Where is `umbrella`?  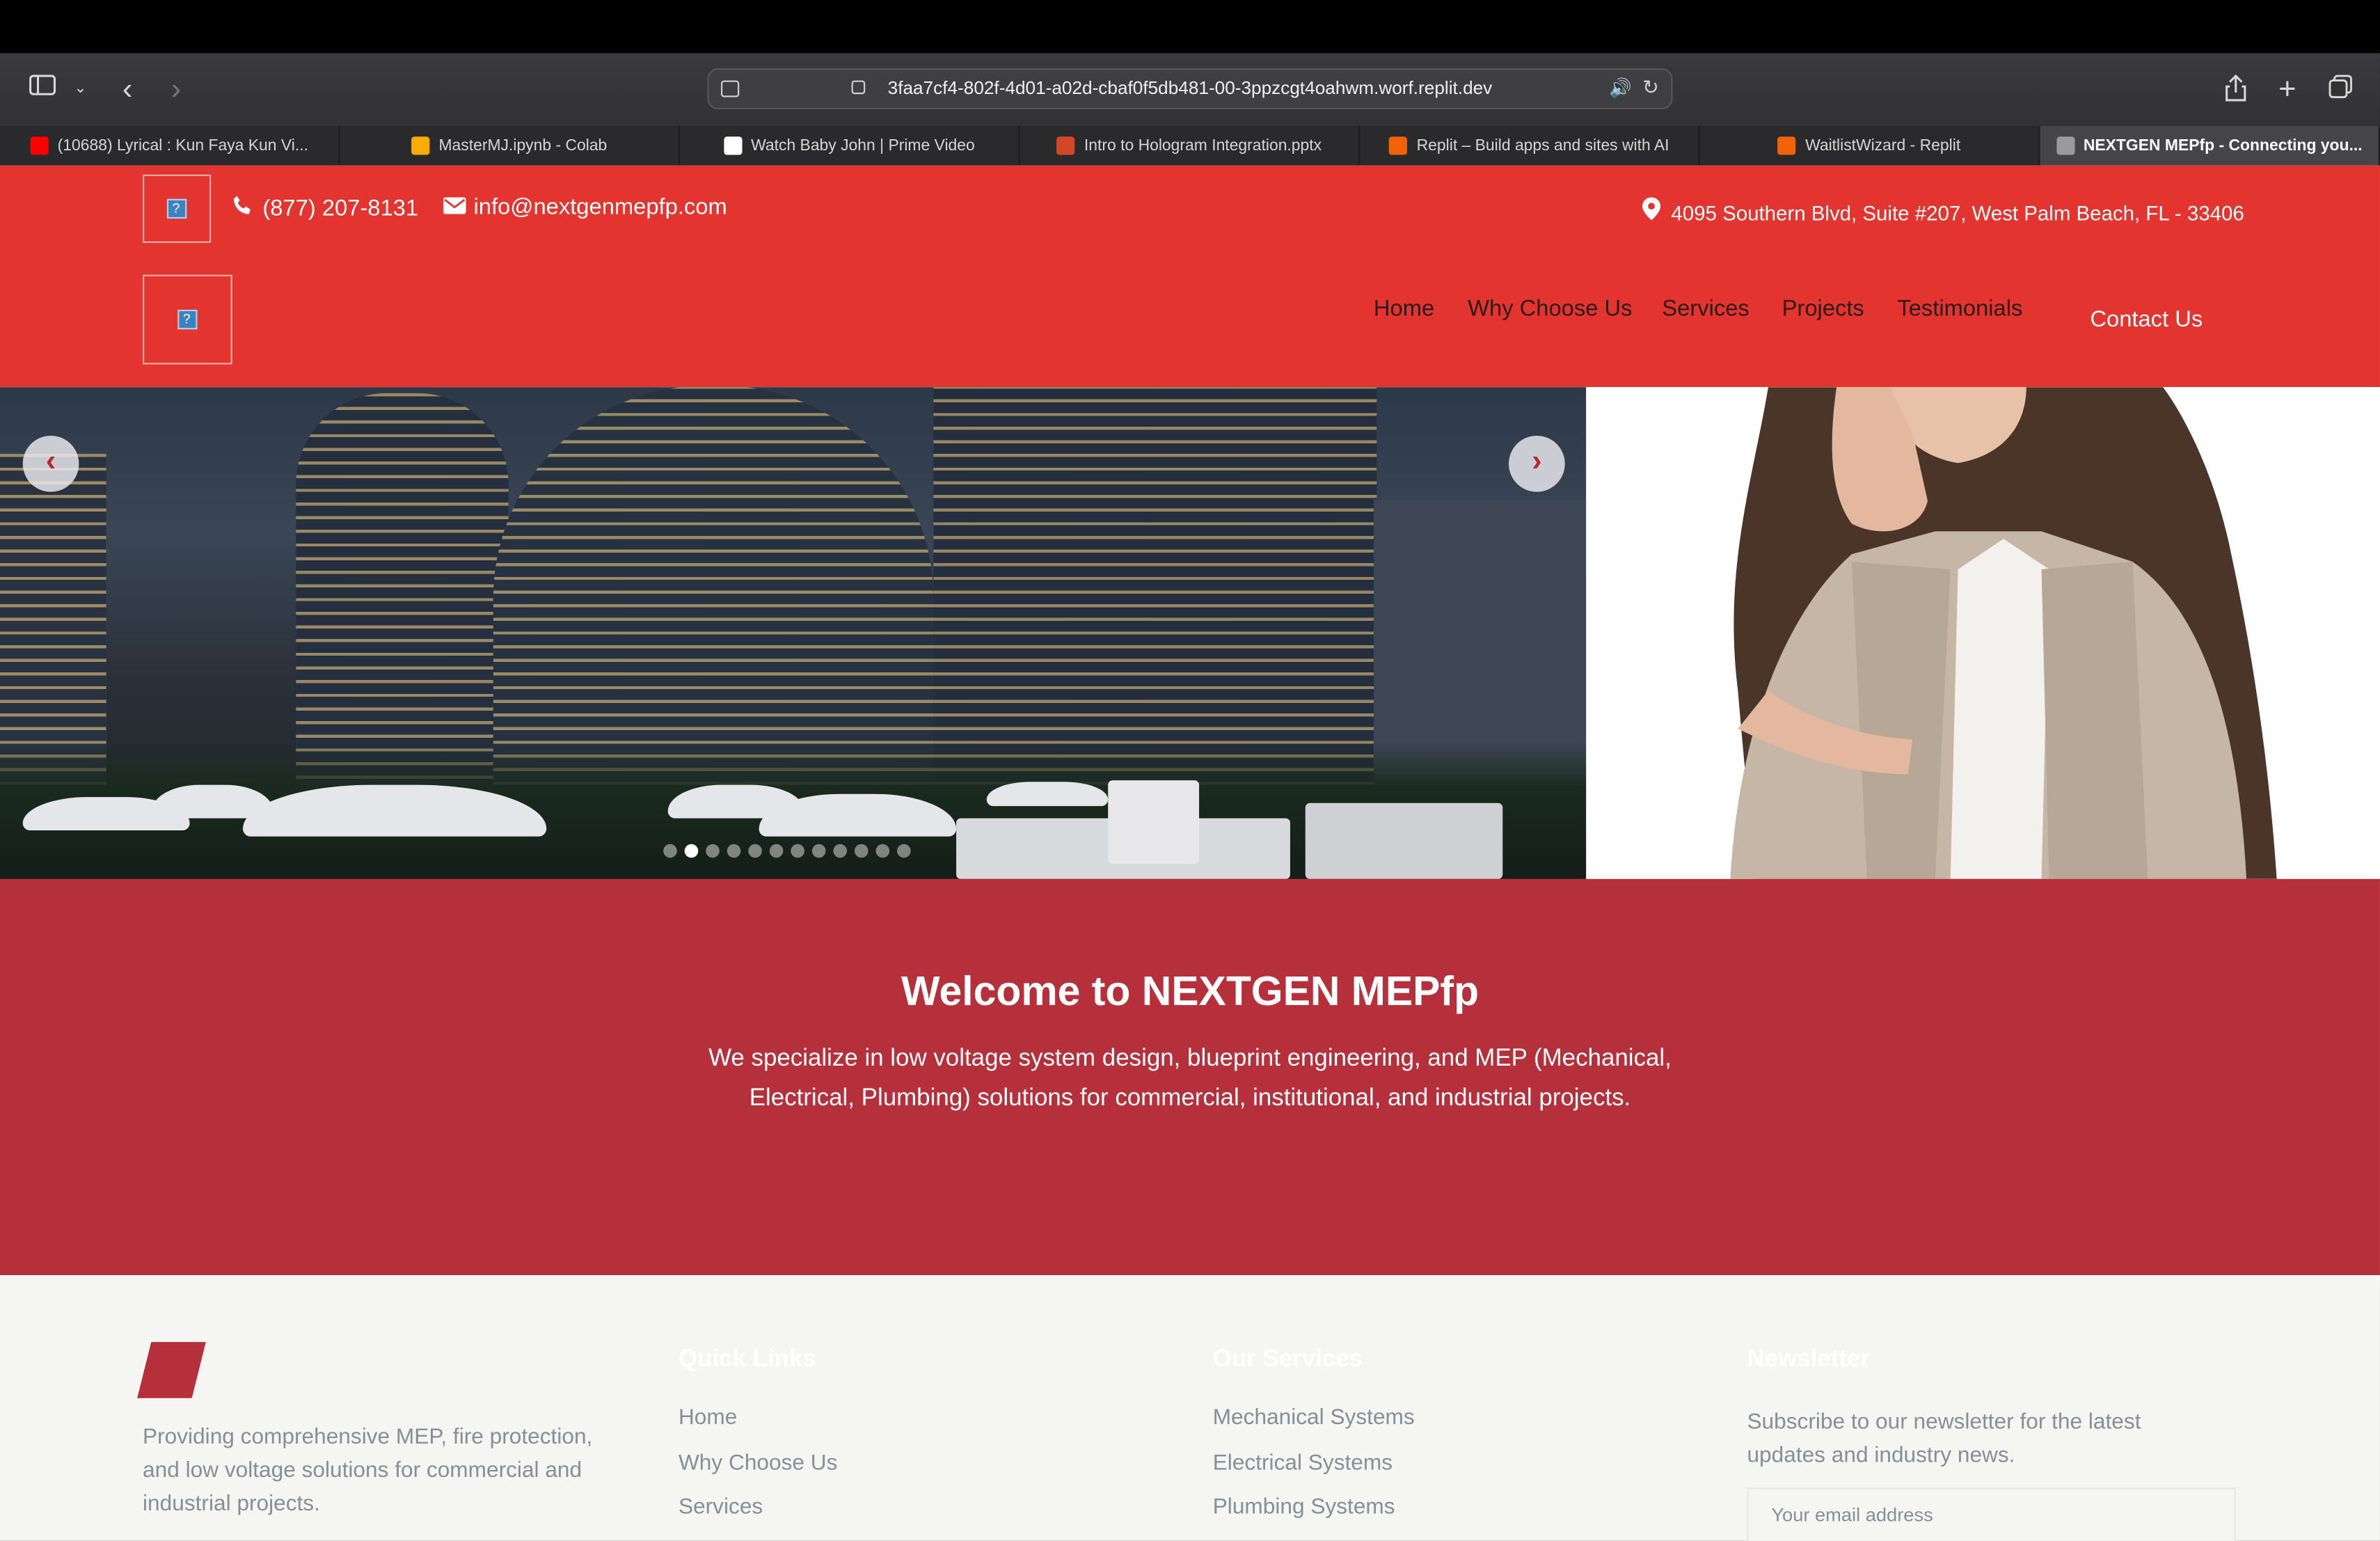 umbrella is located at coordinates (1047, 794).